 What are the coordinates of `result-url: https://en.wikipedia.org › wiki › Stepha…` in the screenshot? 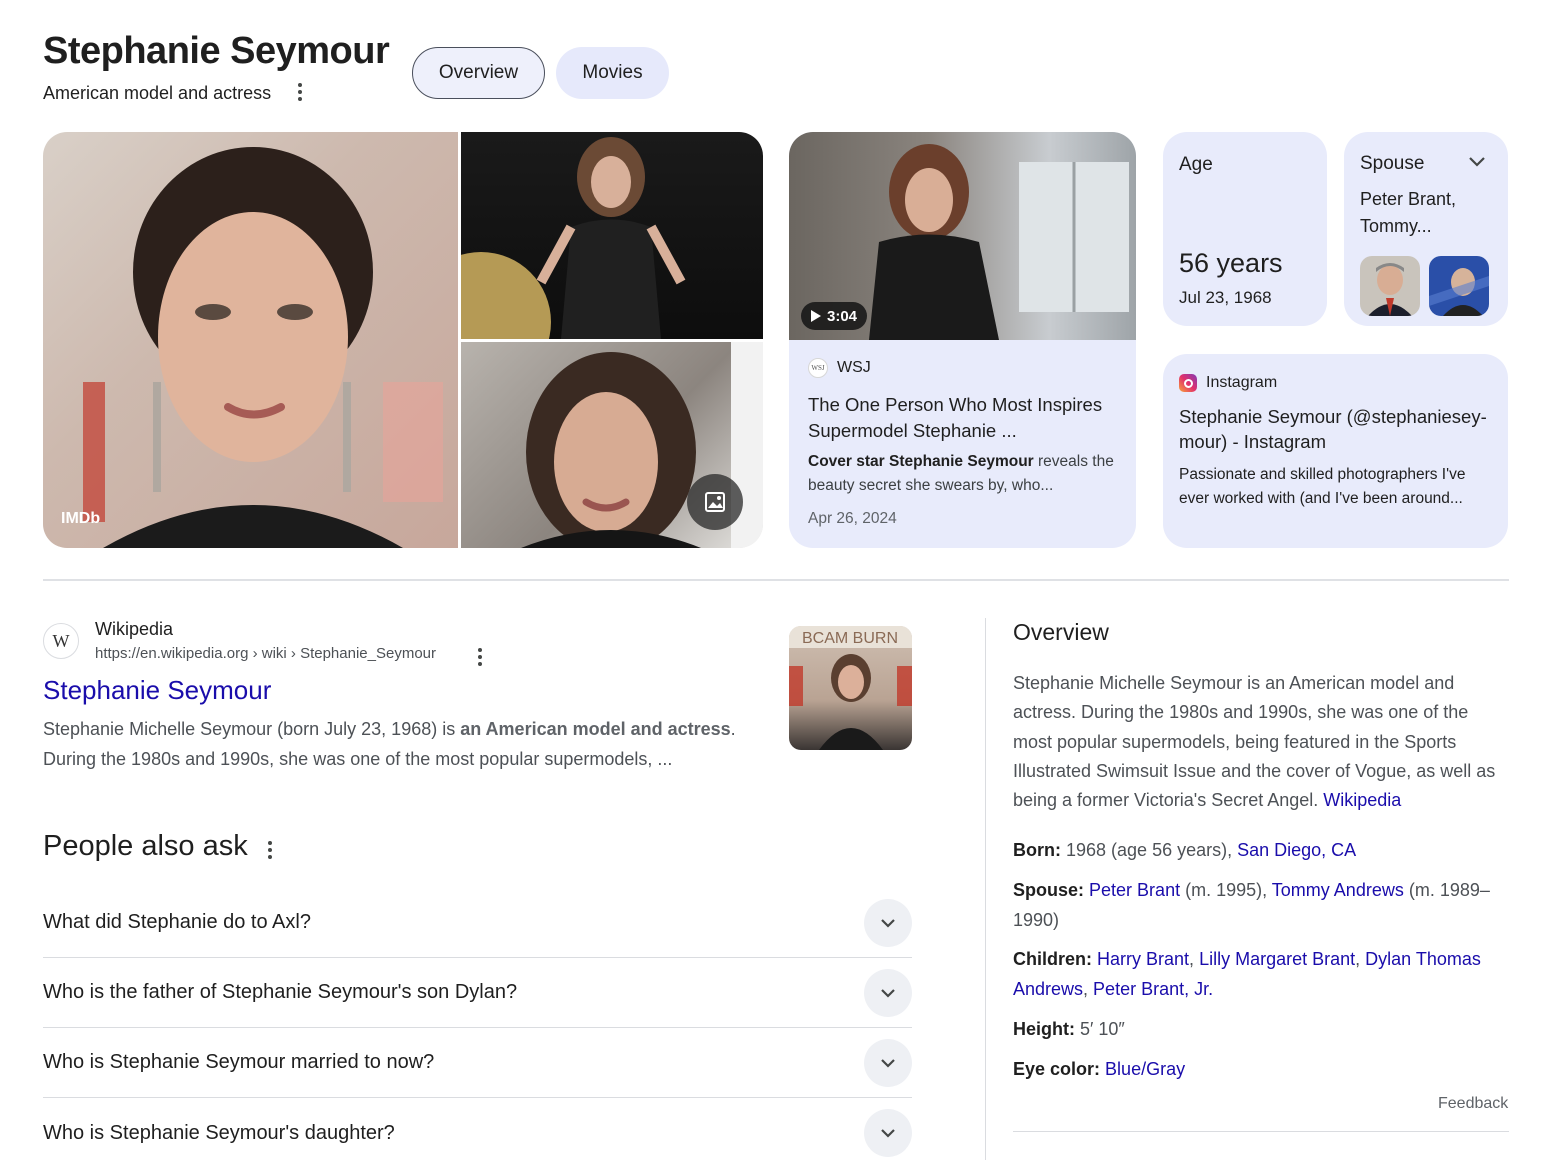 It's located at (265, 653).